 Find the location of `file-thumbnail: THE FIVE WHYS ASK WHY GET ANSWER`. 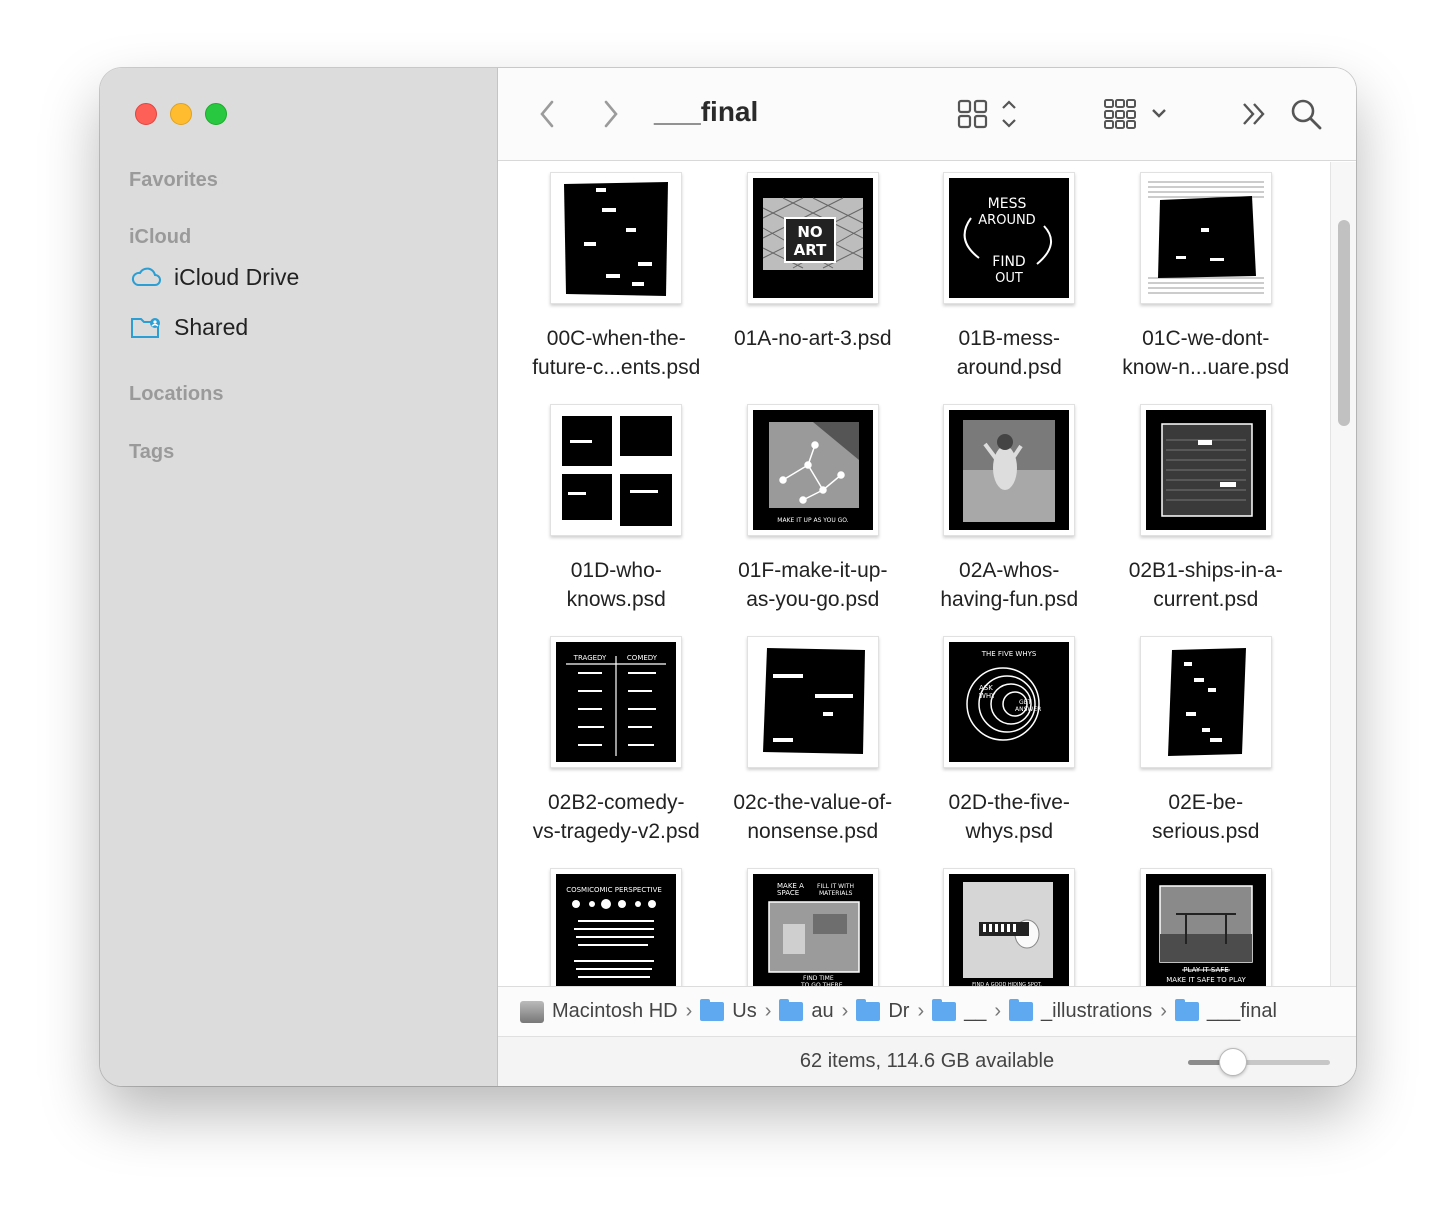

file-thumbnail: THE FIVE WHYS ASK WHY GET ANSWER is located at coordinates (1009, 702).